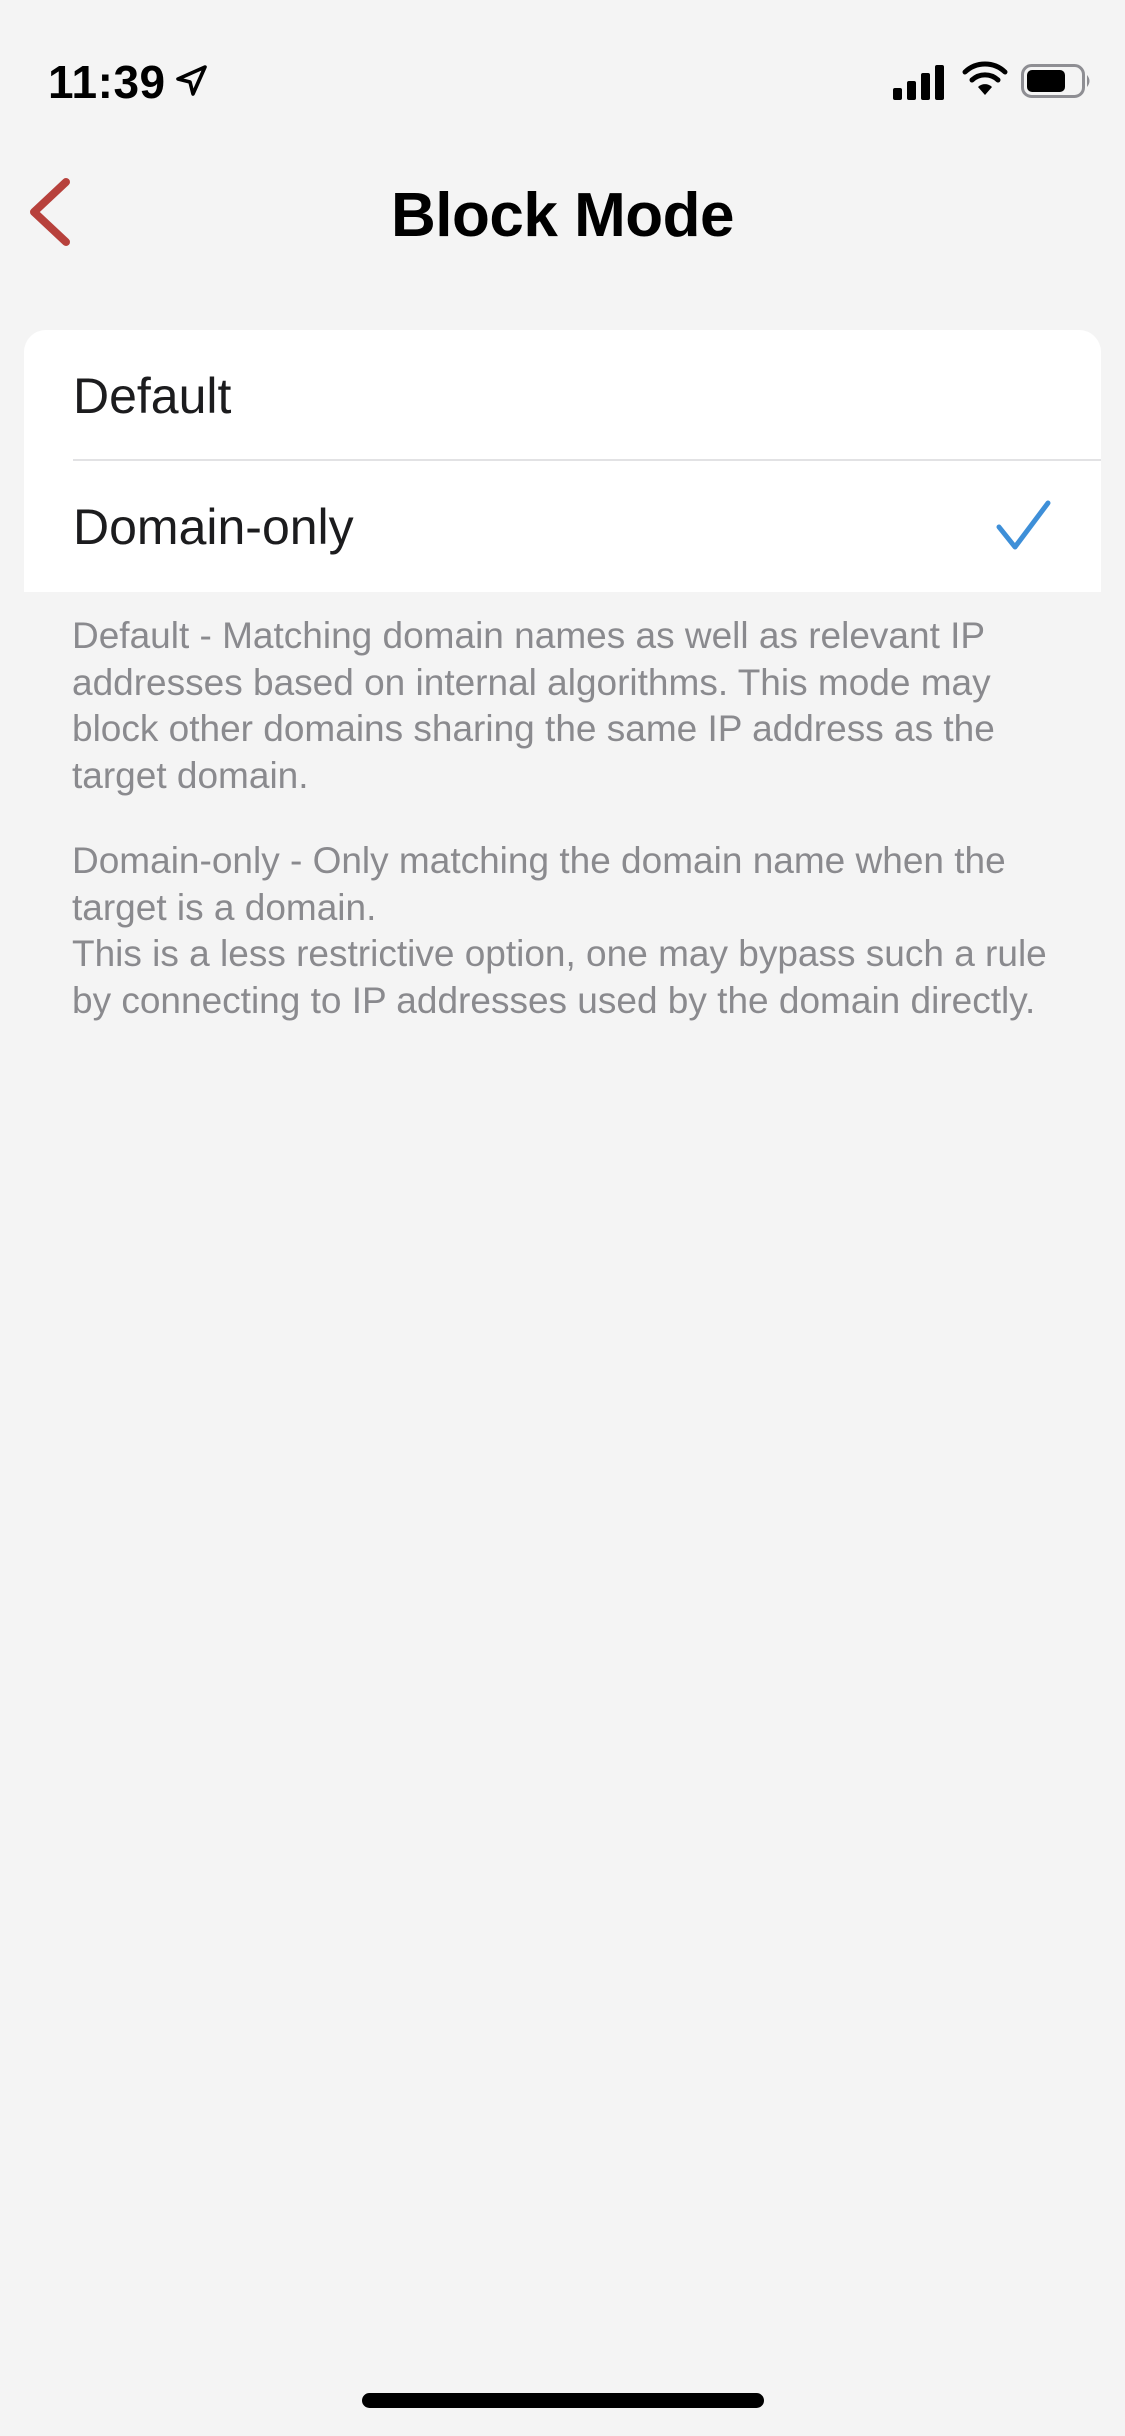 This screenshot has height=2436, width=1125. What do you see at coordinates (213, 527) in the screenshot?
I see `option-label: Domain-only` at bounding box center [213, 527].